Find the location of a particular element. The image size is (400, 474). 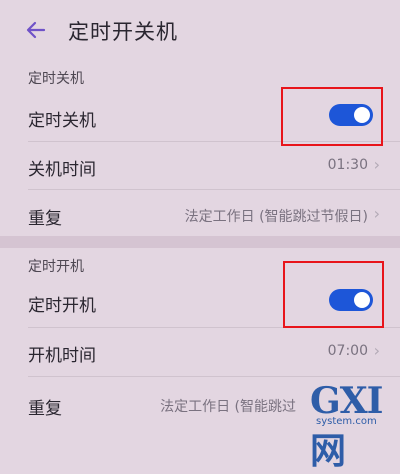

shutdown-toggle-label: 定时关机 is located at coordinates (62, 121).